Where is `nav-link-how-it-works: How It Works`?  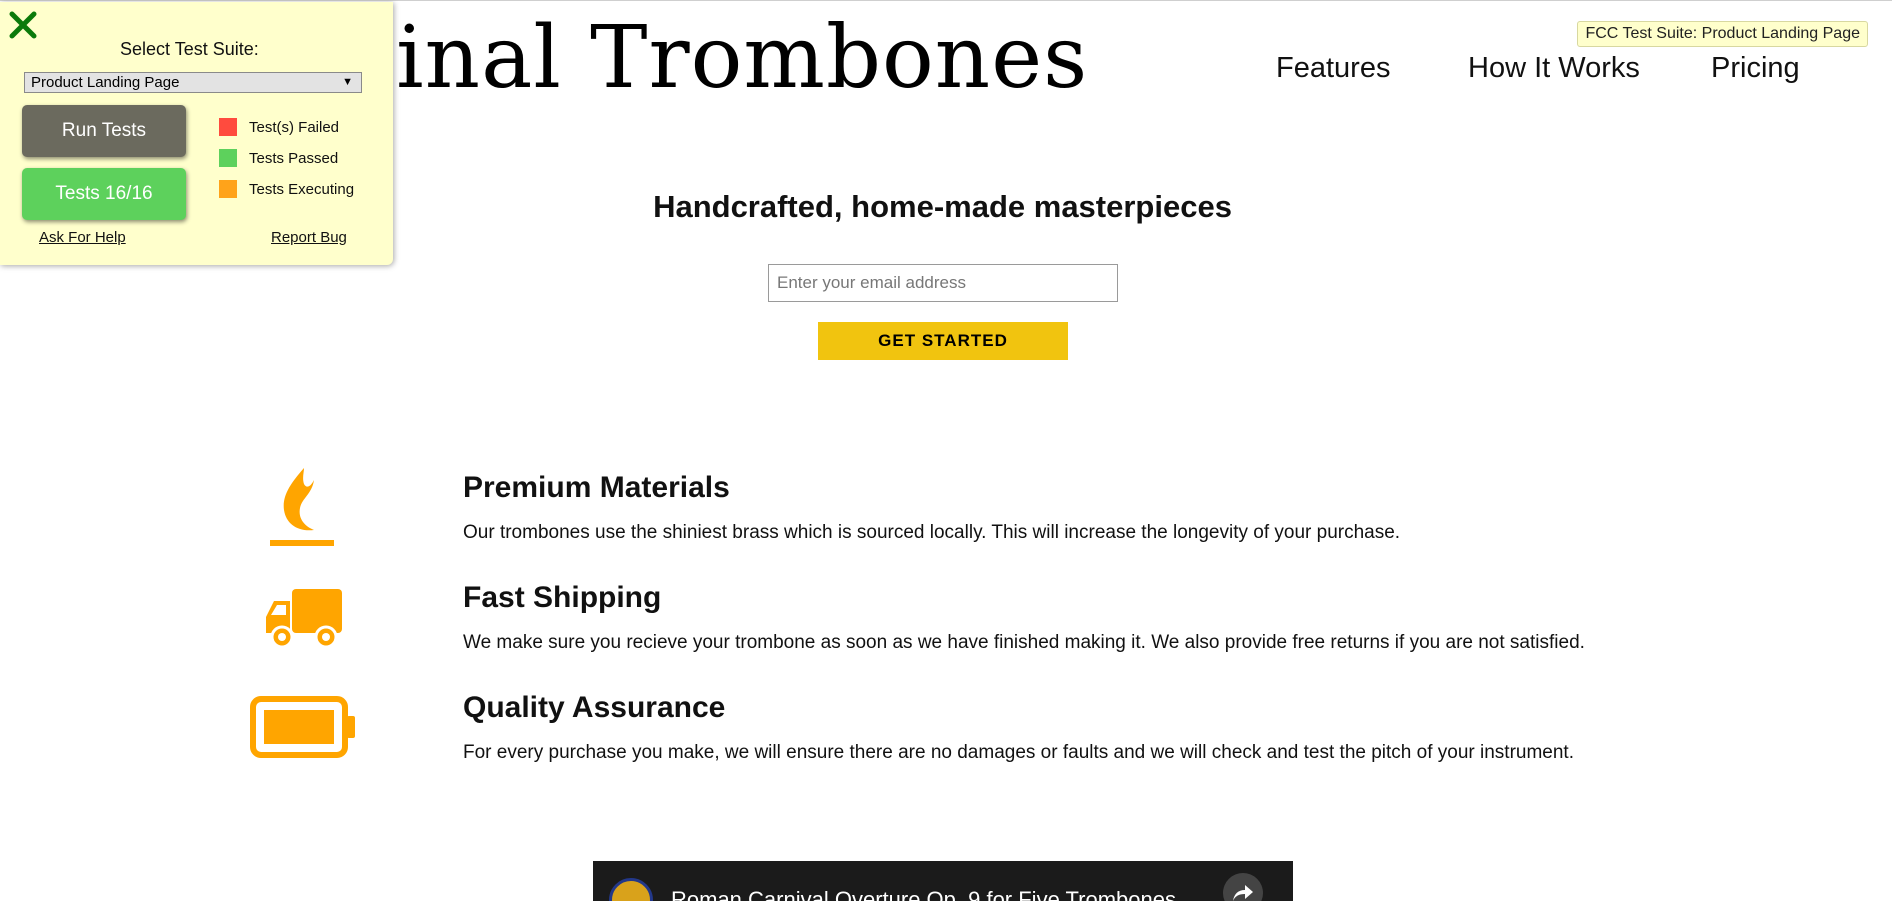 nav-link-how-it-works: How It Works is located at coordinates (1589, 68).